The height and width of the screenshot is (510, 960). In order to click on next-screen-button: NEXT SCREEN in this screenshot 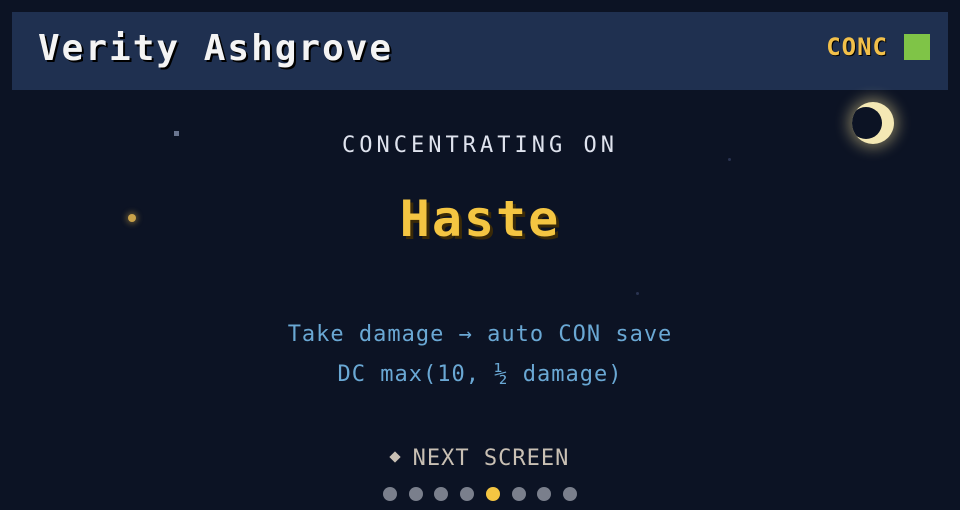, I will do `click(480, 459)`.